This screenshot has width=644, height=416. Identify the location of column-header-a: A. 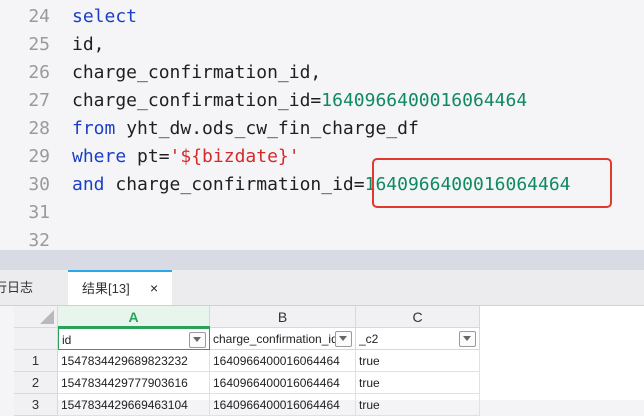
(134, 317).